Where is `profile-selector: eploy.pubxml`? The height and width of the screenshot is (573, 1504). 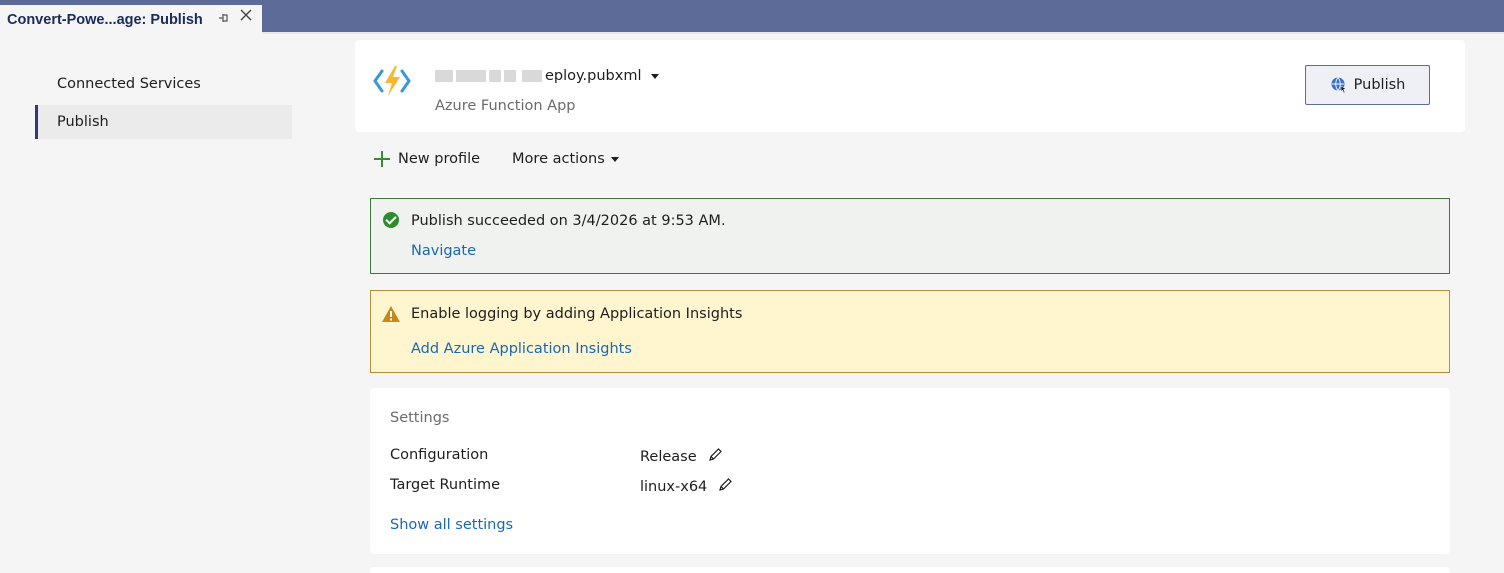
profile-selector: eploy.pubxml is located at coordinates (547, 76).